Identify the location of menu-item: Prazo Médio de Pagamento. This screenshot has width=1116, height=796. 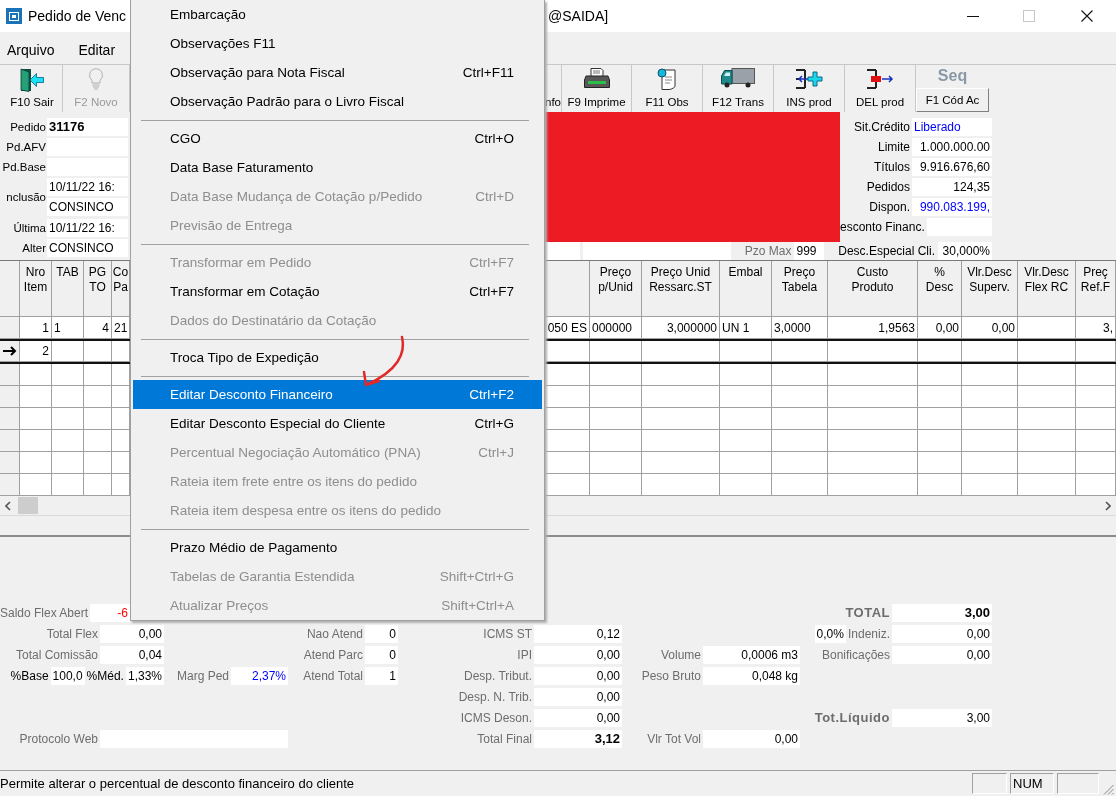
(337, 547).